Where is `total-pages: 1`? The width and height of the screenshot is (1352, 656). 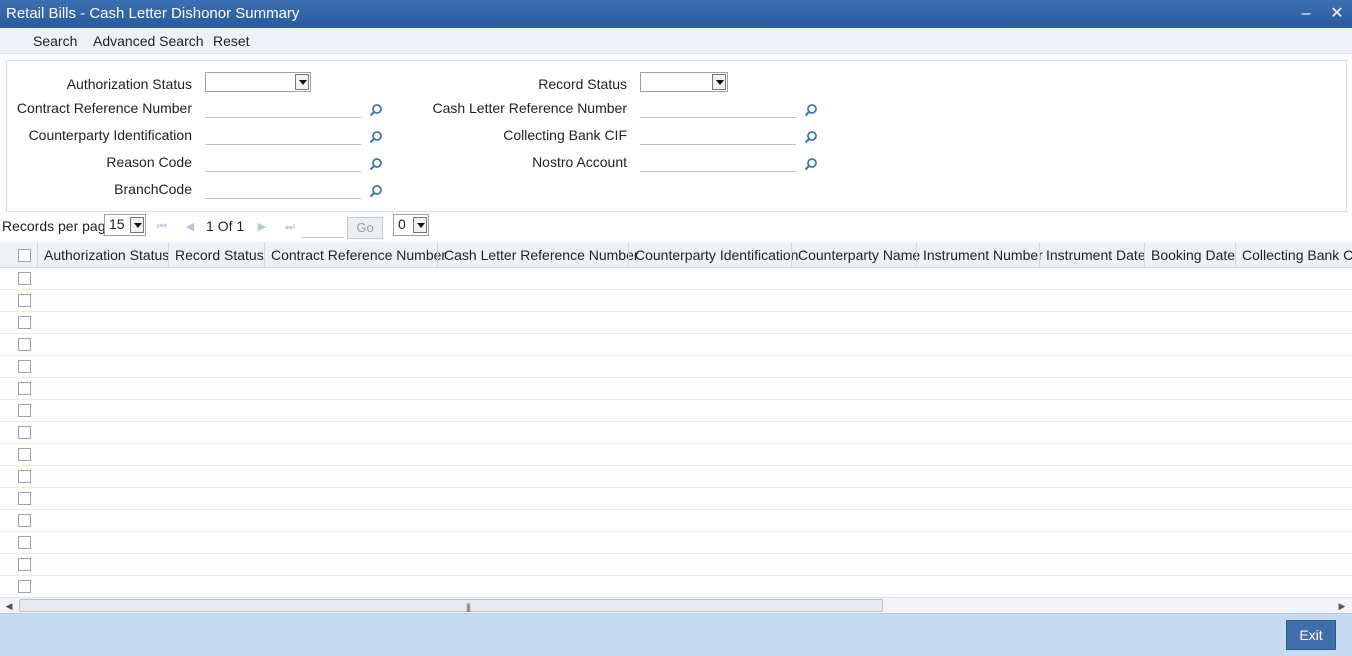
total-pages: 1 is located at coordinates (240, 226).